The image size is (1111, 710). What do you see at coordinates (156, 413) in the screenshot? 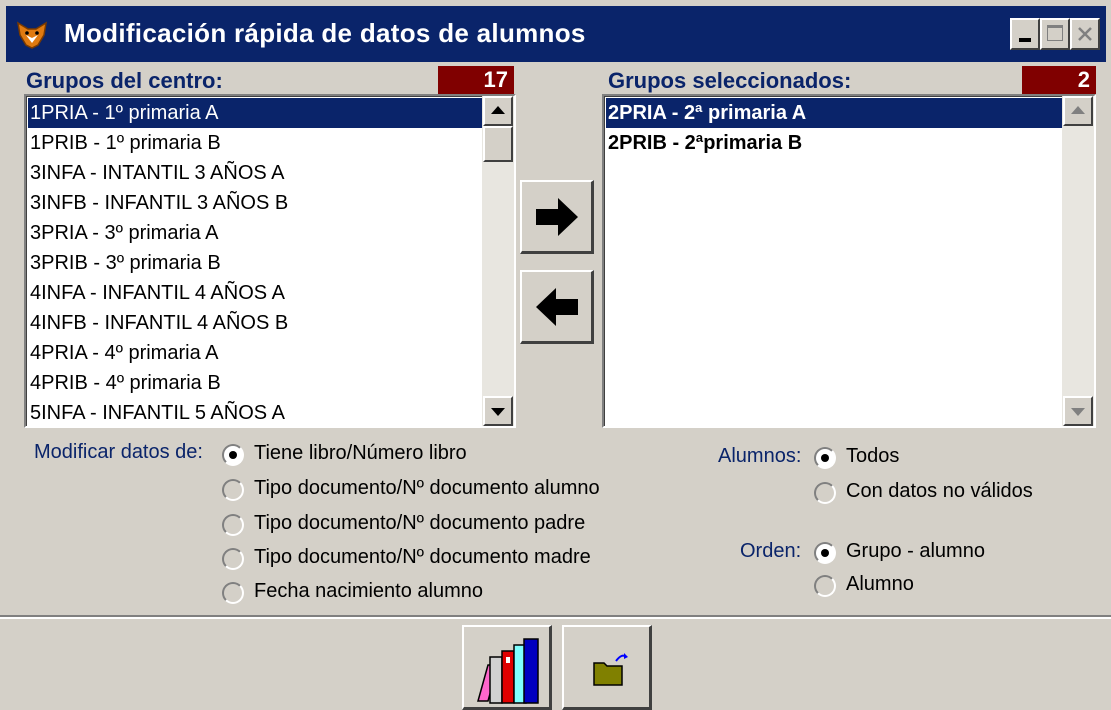
I see `list-item: 5INFA - INFANTIL 5 AÑOS A` at bounding box center [156, 413].